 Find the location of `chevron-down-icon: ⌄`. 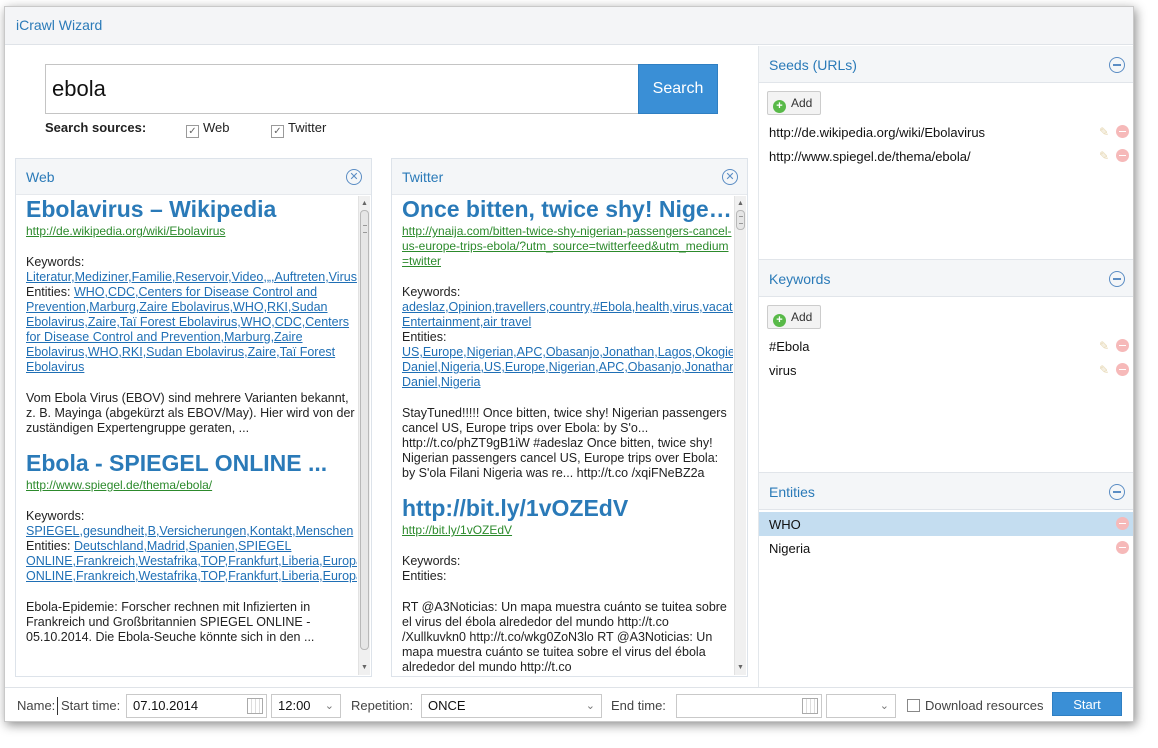

chevron-down-icon: ⌄ is located at coordinates (329, 706).